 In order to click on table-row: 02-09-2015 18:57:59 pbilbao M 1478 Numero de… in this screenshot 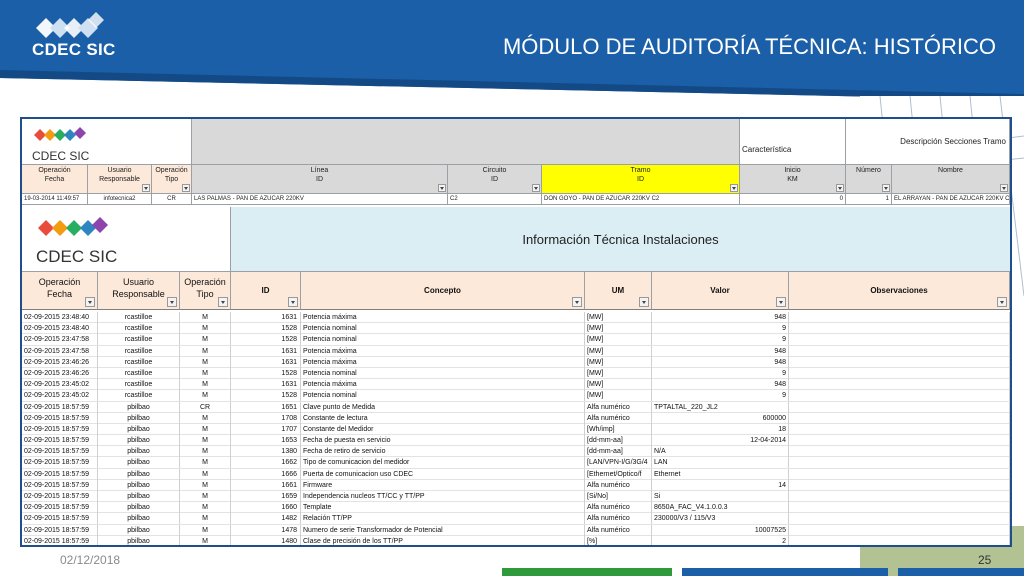, I will do `click(516, 530)`.